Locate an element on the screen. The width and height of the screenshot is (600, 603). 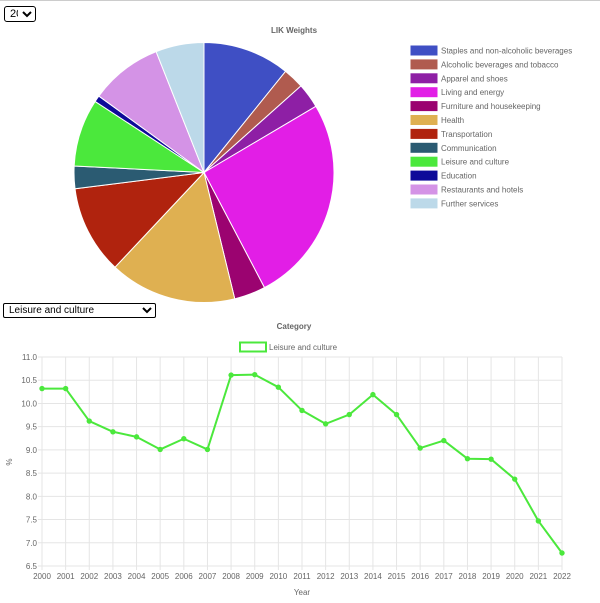
x-tick-label: 2003 is located at coordinates (113, 576).